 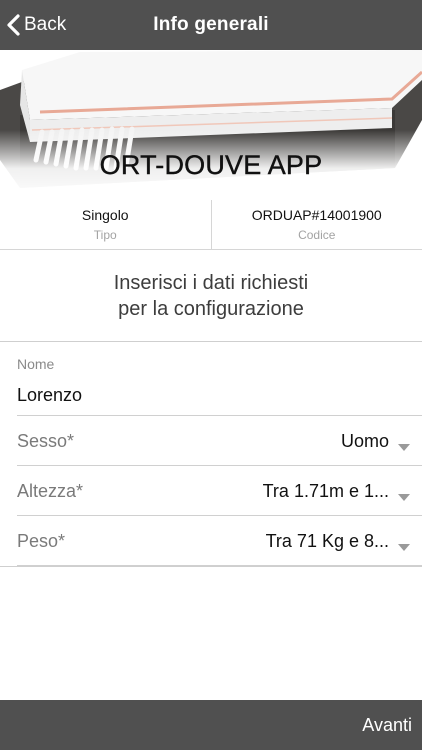 What do you see at coordinates (36, 364) in the screenshot?
I see `name-field-label: Nome` at bounding box center [36, 364].